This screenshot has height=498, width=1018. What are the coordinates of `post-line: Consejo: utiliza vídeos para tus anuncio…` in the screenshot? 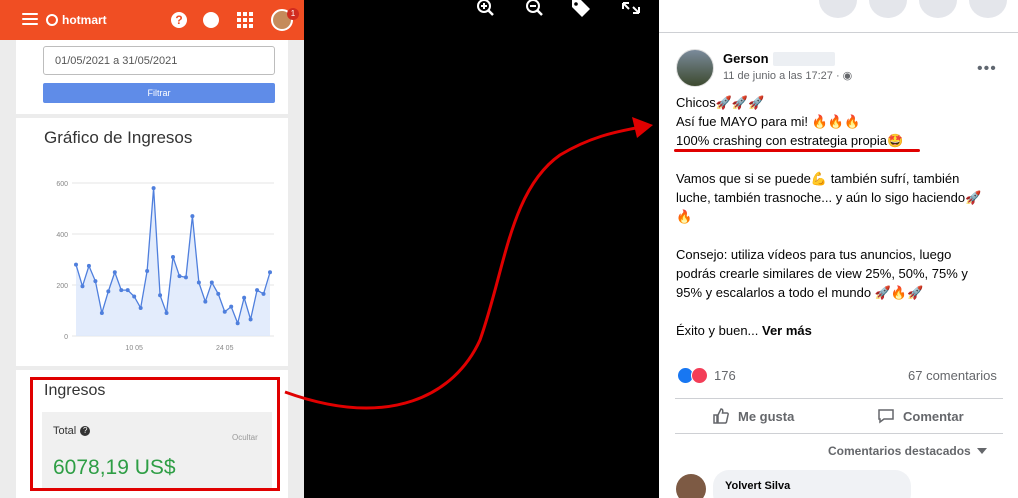 It's located at (814, 254).